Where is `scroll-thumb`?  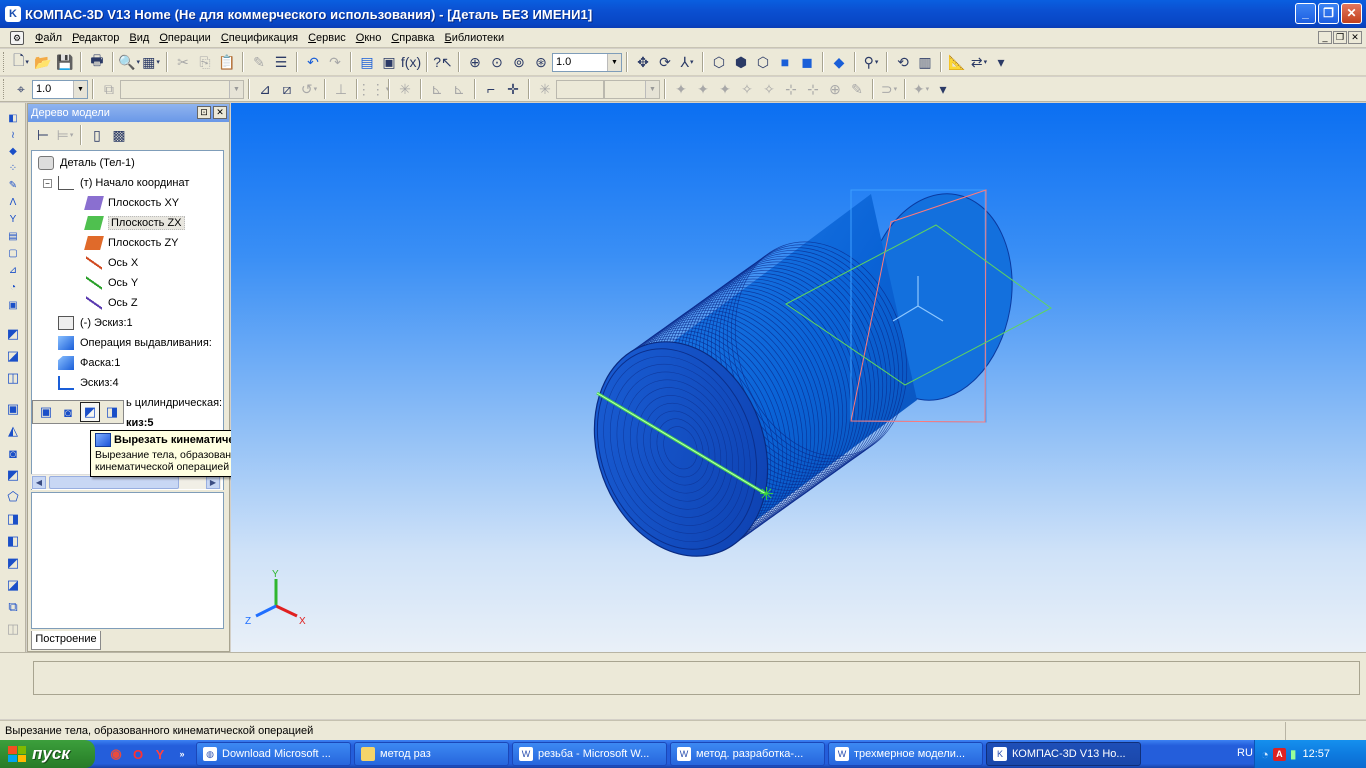
scroll-thumb is located at coordinates (114, 482).